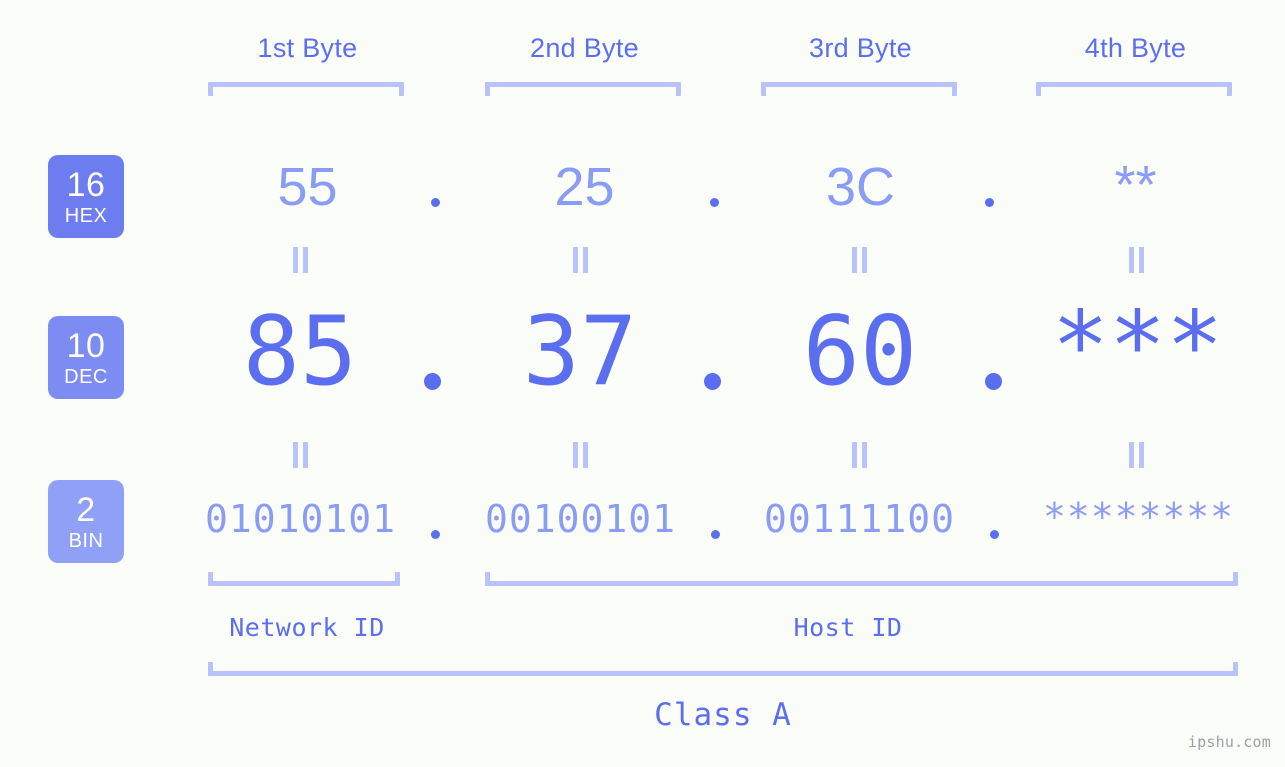 Image resolution: width=1285 pixels, height=767 pixels. Describe the element at coordinates (859, 519) in the screenshot. I see `bin-byte-3: 00111100` at that location.